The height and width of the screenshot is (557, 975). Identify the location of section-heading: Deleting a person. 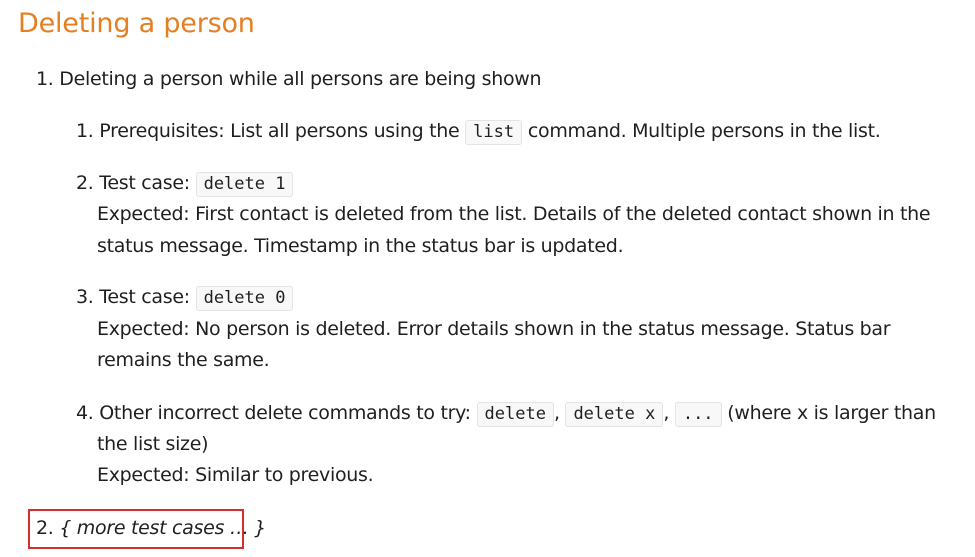
(136, 23).